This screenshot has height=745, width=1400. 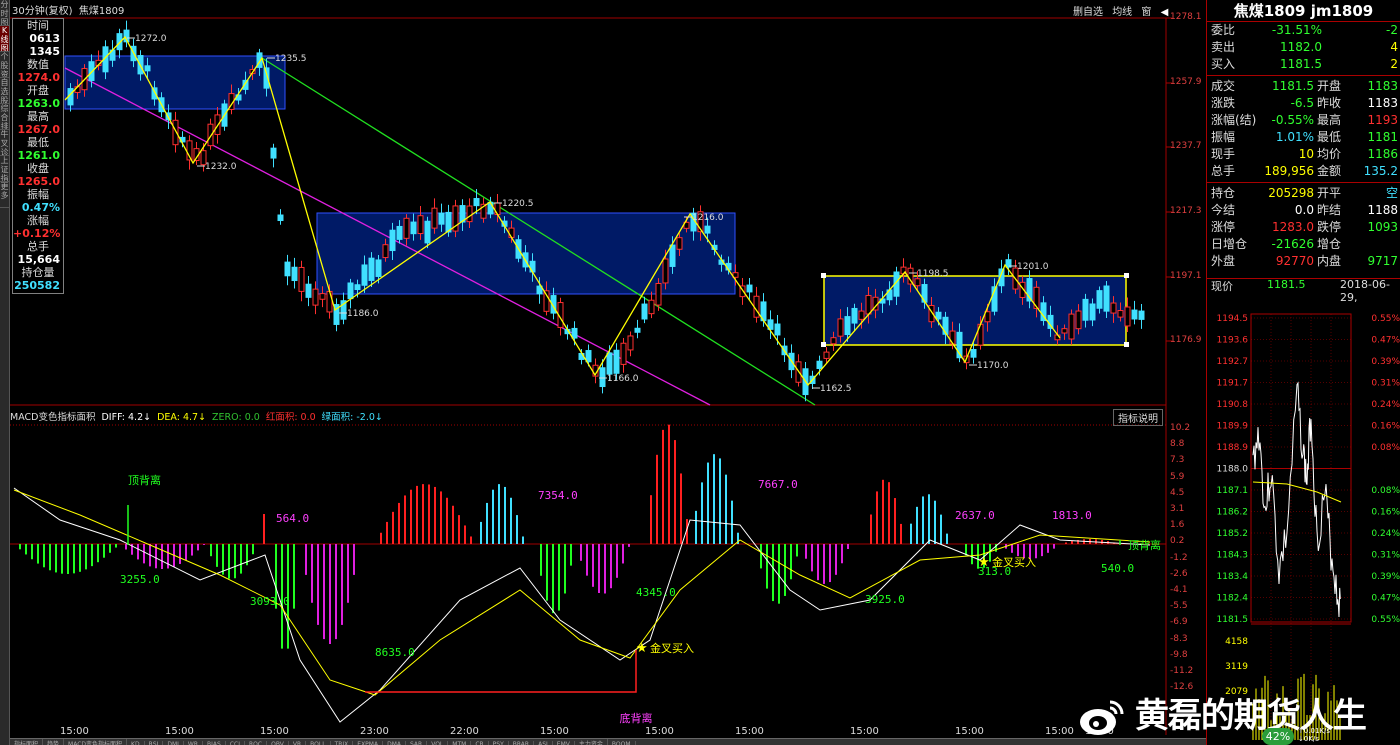 What do you see at coordinates (1223, 261) in the screenshot?
I see `quote-label: 外盘` at bounding box center [1223, 261].